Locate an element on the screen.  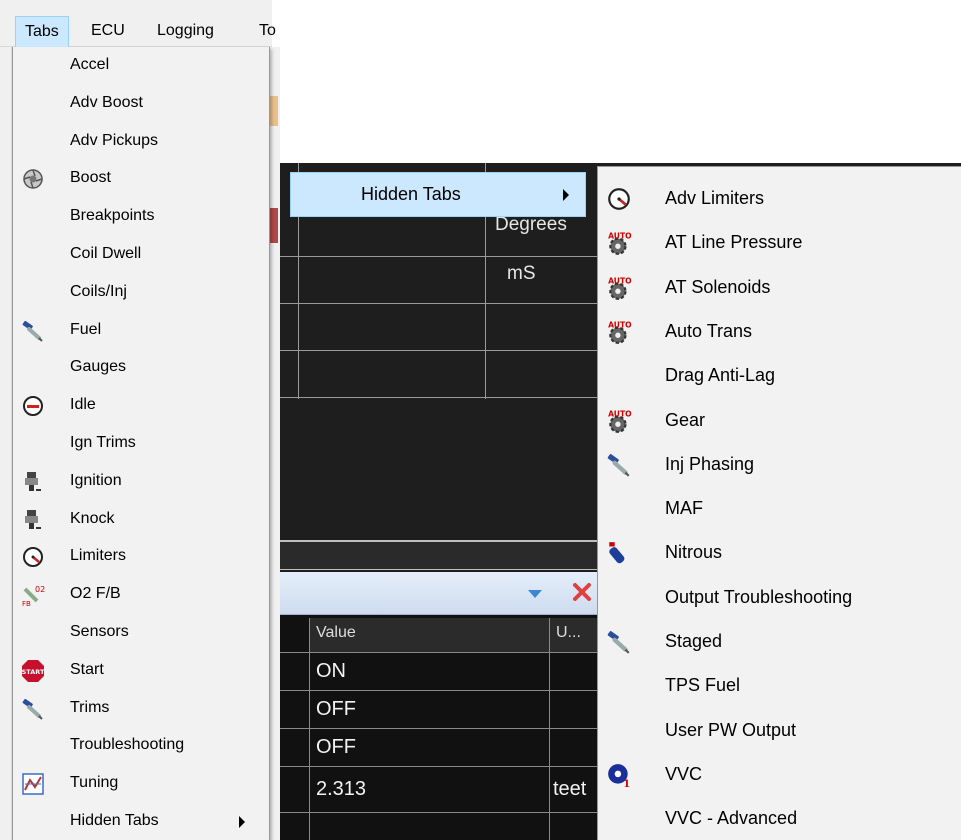
chevron-down-icon is located at coordinates (535, 594).